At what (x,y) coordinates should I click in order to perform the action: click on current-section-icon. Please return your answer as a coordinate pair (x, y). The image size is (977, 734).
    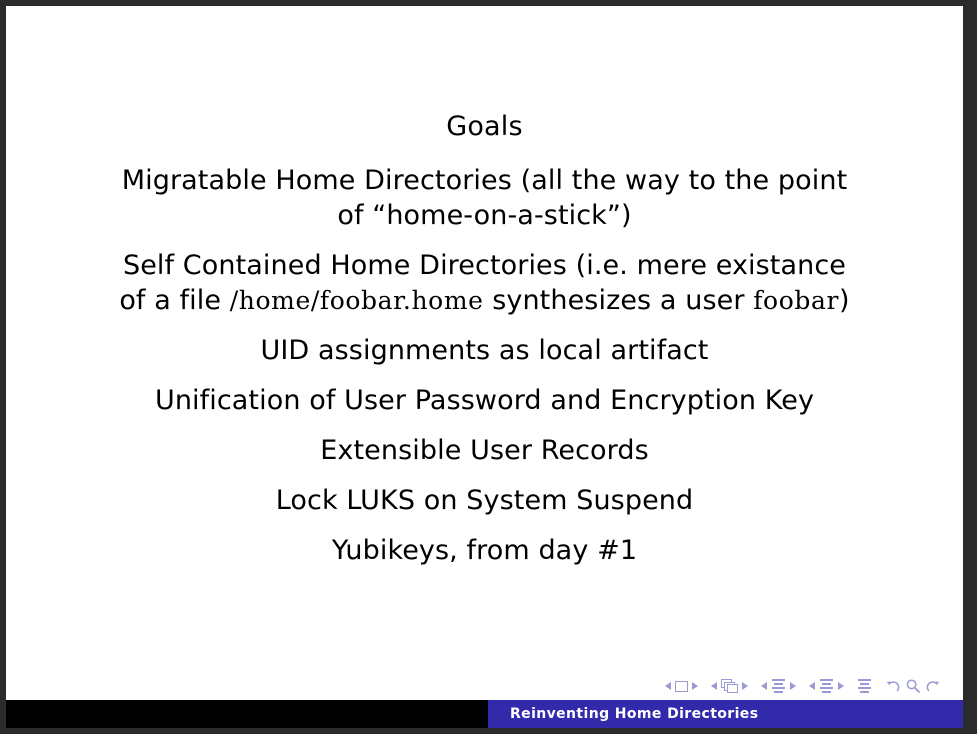
    Looking at the image, I should click on (826, 686).